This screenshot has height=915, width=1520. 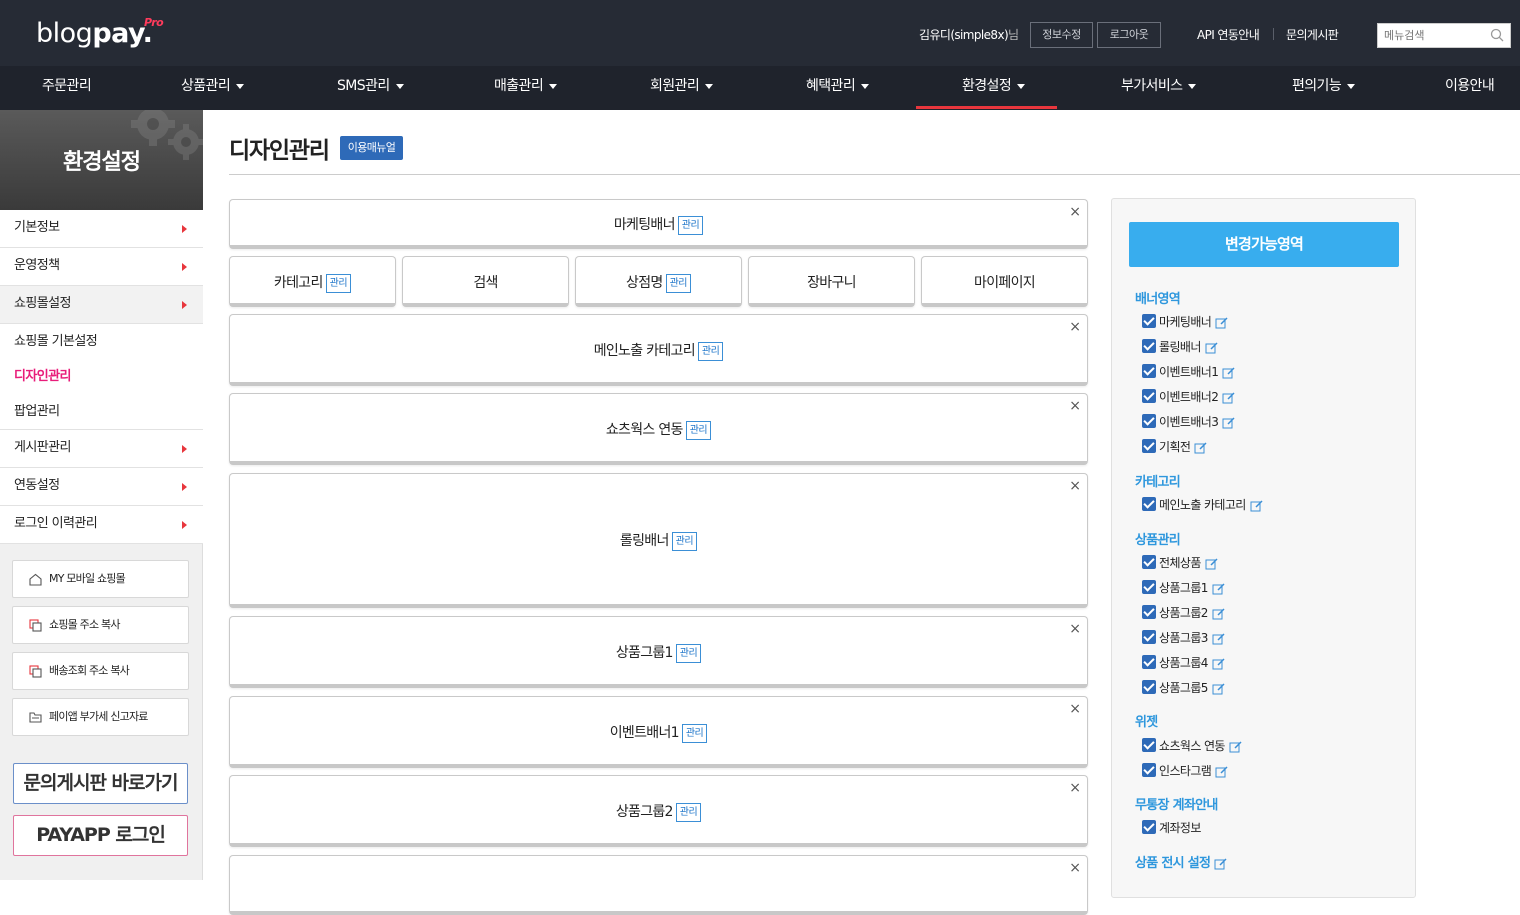 What do you see at coordinates (682, 88) in the screenshot?
I see `nav-member: 회원관리` at bounding box center [682, 88].